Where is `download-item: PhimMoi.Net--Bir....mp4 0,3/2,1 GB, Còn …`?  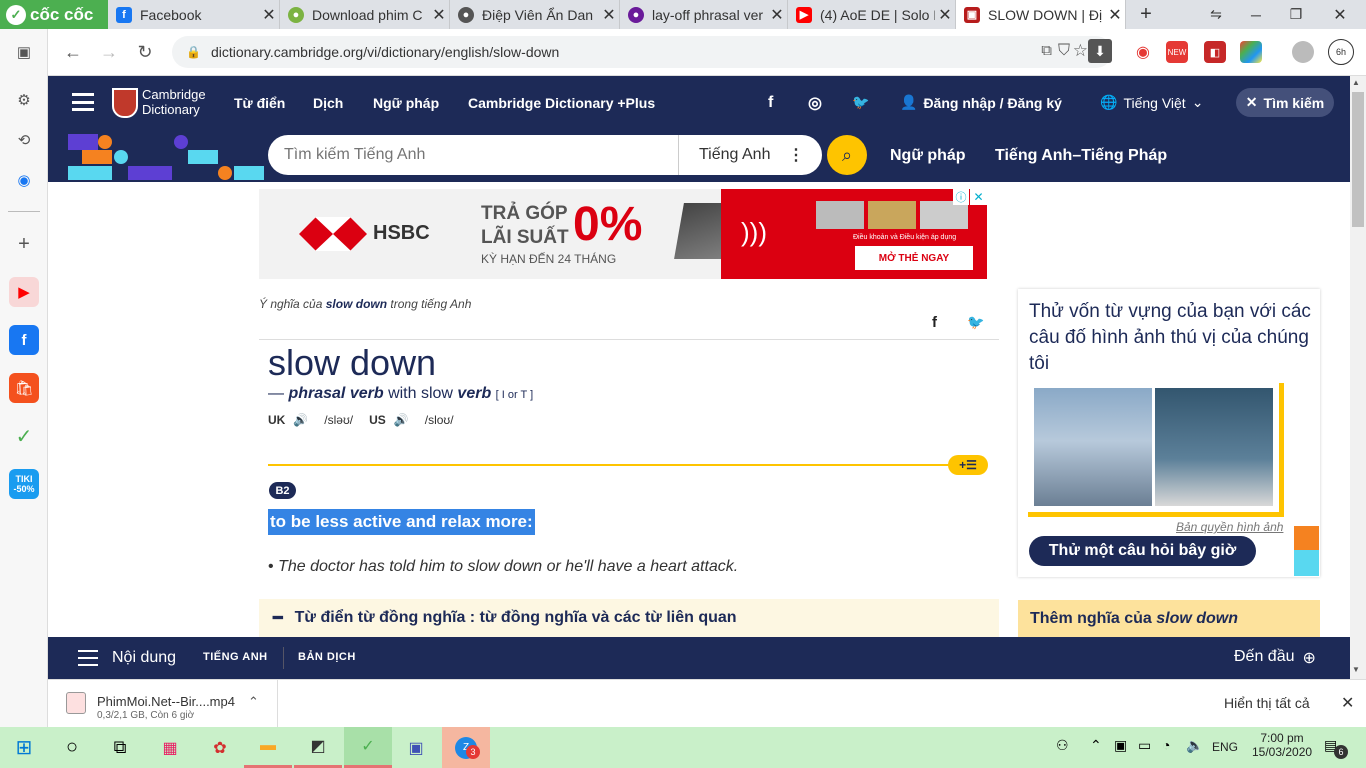 download-item: PhimMoi.Net--Bir....mp4 0,3/2,1 GB, Còn … is located at coordinates (163, 703).